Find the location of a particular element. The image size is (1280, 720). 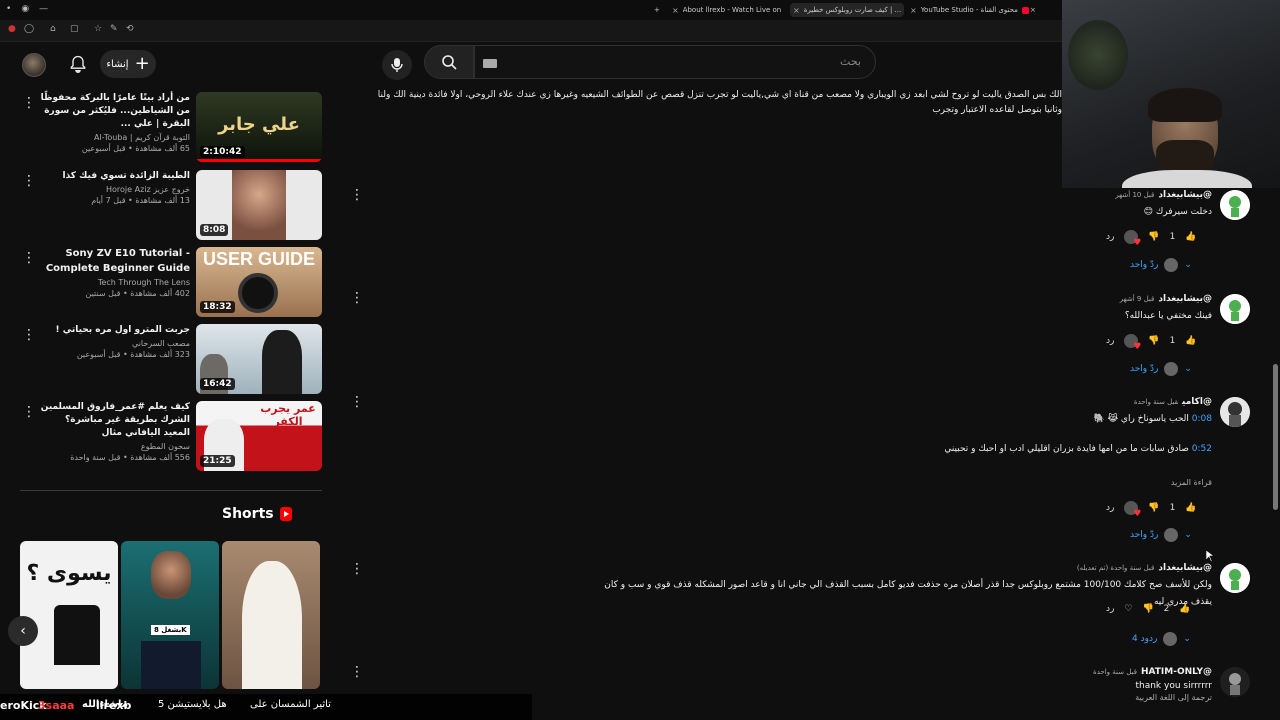

browser-tab-kick: × About llrexb - Watch Live on K is located at coordinates (728, 10).